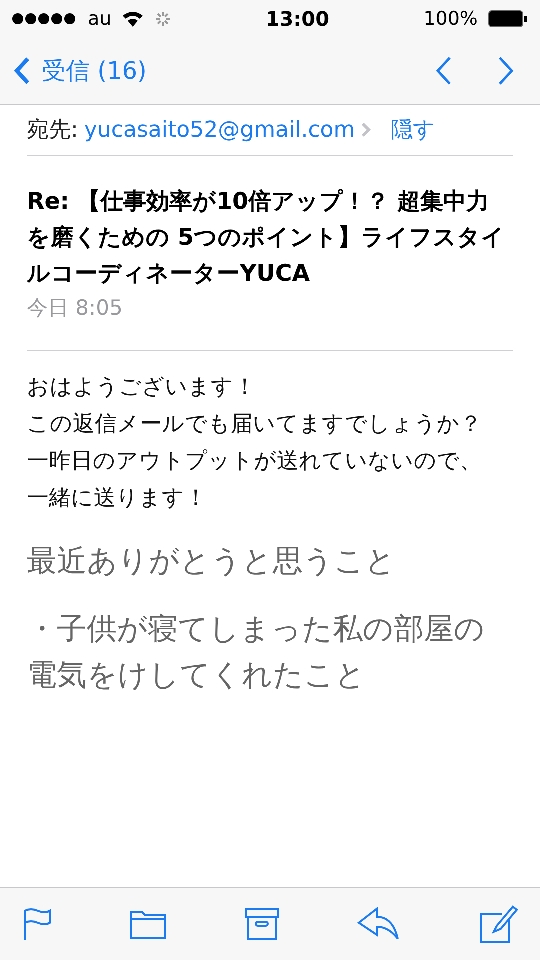 The height and width of the screenshot is (960, 540). Describe the element at coordinates (22, 71) in the screenshot. I see `back-chevron-icon` at that location.